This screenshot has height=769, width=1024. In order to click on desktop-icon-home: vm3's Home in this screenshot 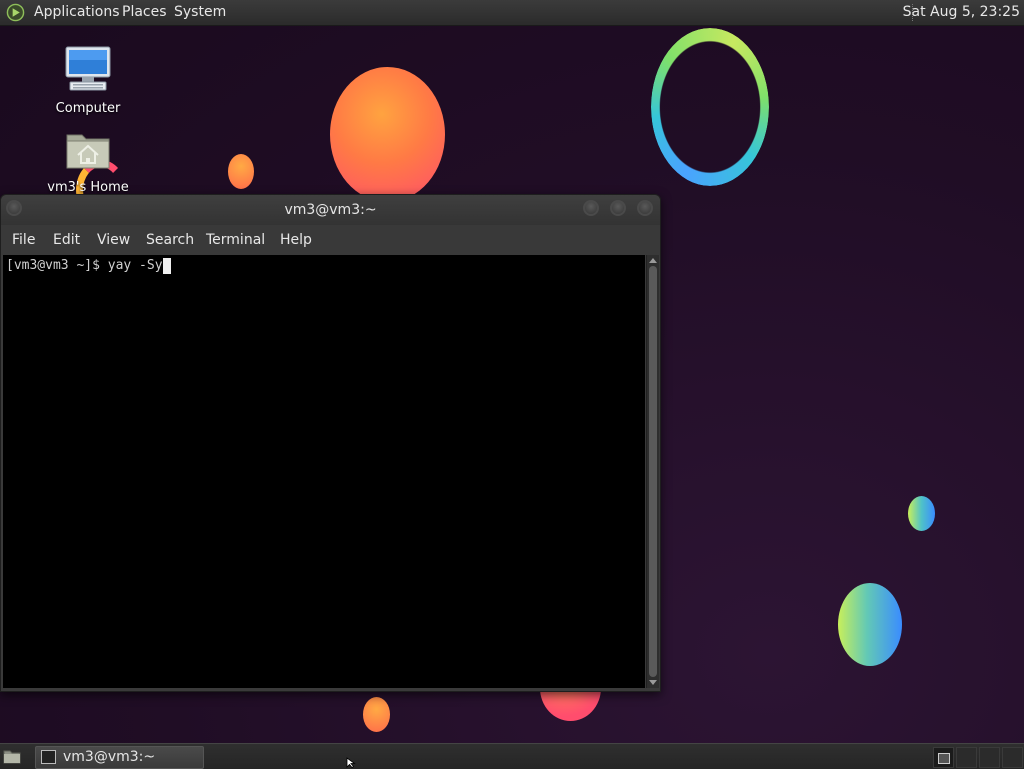, I will do `click(88, 161)`.